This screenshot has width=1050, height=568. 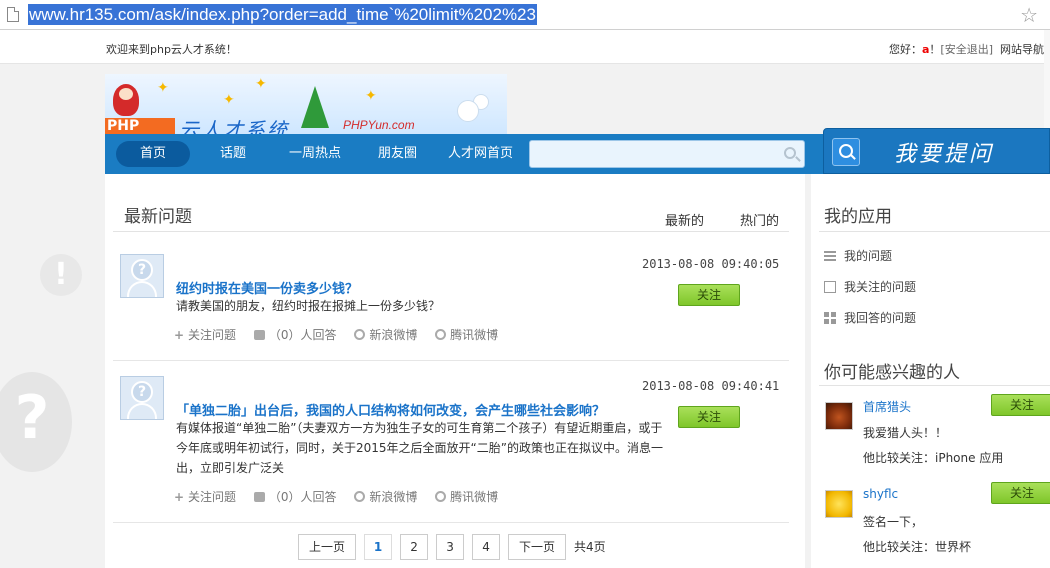 I want to click on background-question-icon: ?, so click(x=36, y=422).